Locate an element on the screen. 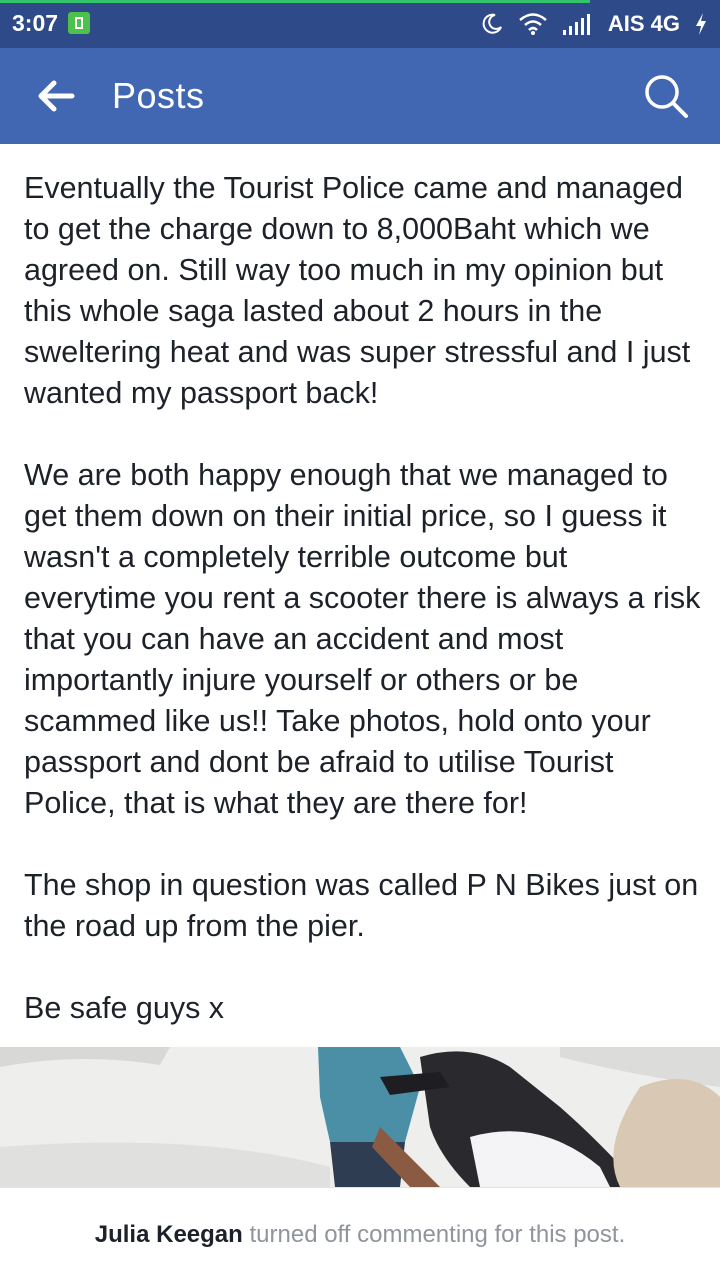 The width and height of the screenshot is (720, 1281). post-paragraph: Be safe guys x is located at coordinates (124, 1008).